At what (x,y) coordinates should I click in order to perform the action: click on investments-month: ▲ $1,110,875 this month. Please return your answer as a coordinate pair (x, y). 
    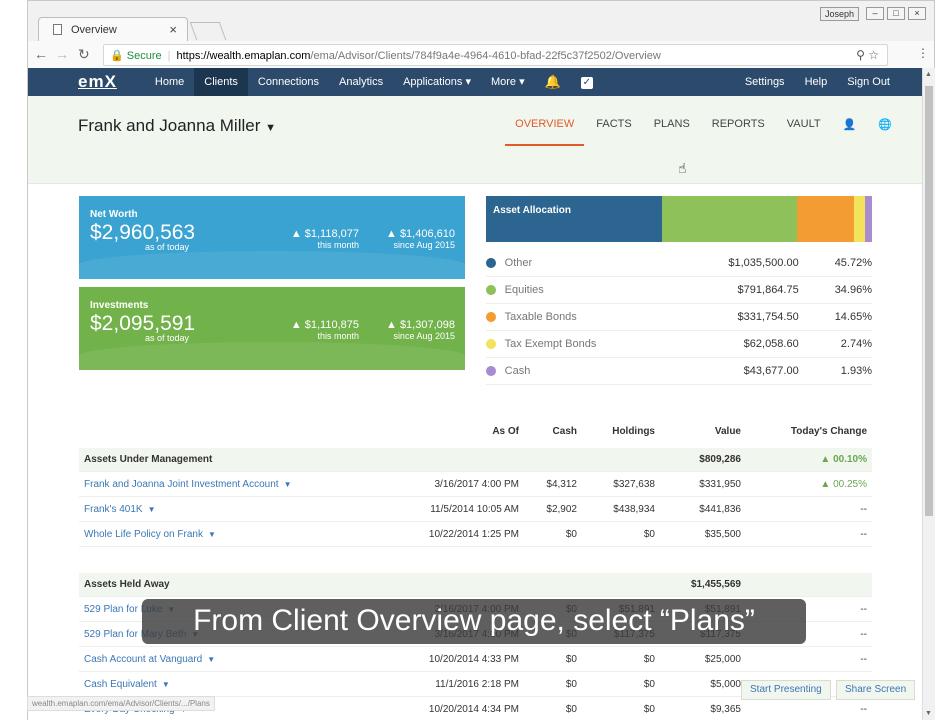
    Looking at the image, I should click on (324, 330).